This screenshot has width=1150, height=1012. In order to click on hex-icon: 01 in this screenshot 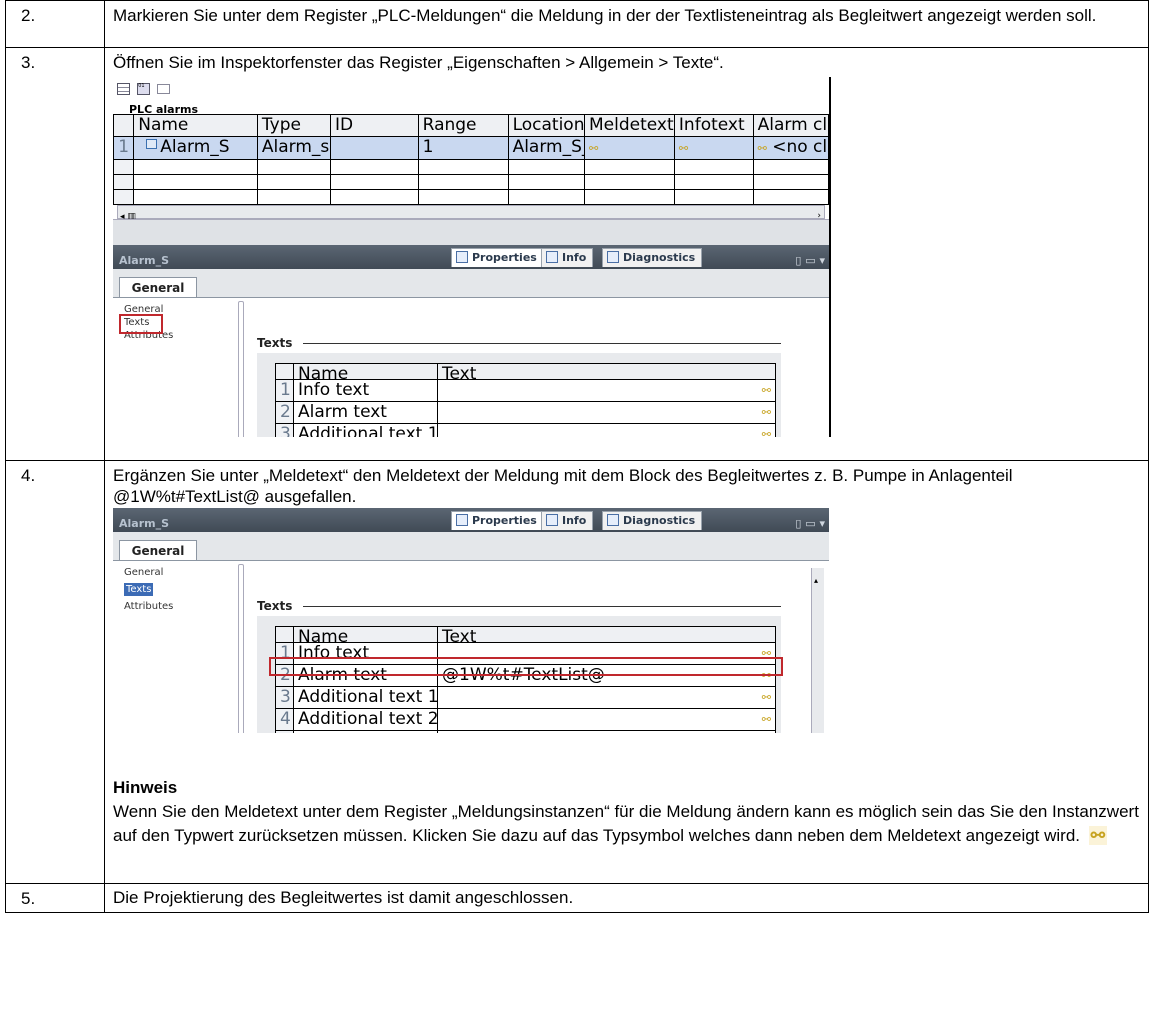, I will do `click(144, 89)`.